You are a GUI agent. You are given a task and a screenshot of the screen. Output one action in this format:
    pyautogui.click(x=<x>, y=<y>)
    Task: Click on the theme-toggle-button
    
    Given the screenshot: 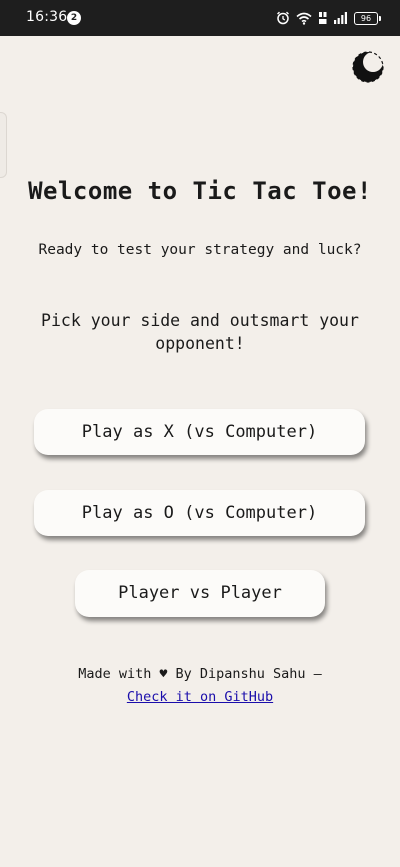 What is the action you would take?
    pyautogui.click(x=368, y=67)
    